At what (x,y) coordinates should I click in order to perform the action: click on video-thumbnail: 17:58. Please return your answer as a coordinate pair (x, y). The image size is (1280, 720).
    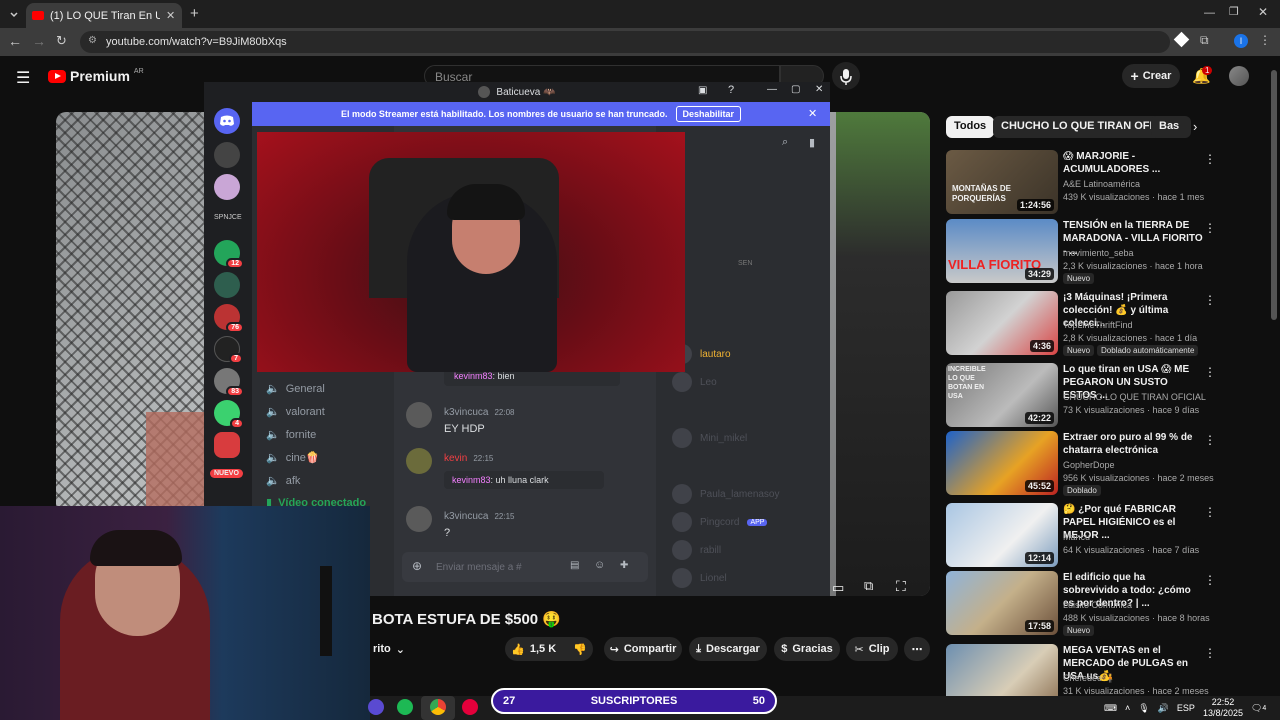
    Looking at the image, I should click on (1002, 603).